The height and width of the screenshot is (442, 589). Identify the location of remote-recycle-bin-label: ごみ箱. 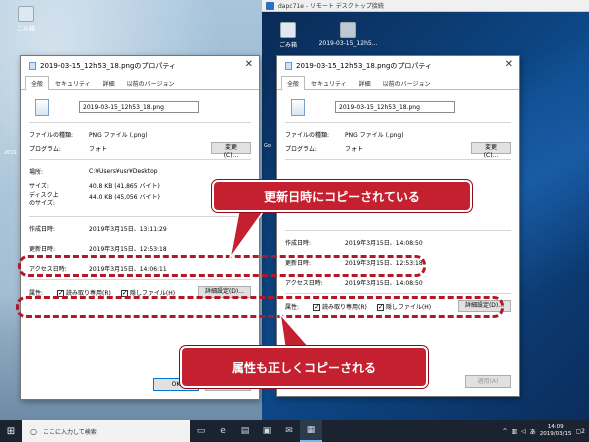
(287, 45).